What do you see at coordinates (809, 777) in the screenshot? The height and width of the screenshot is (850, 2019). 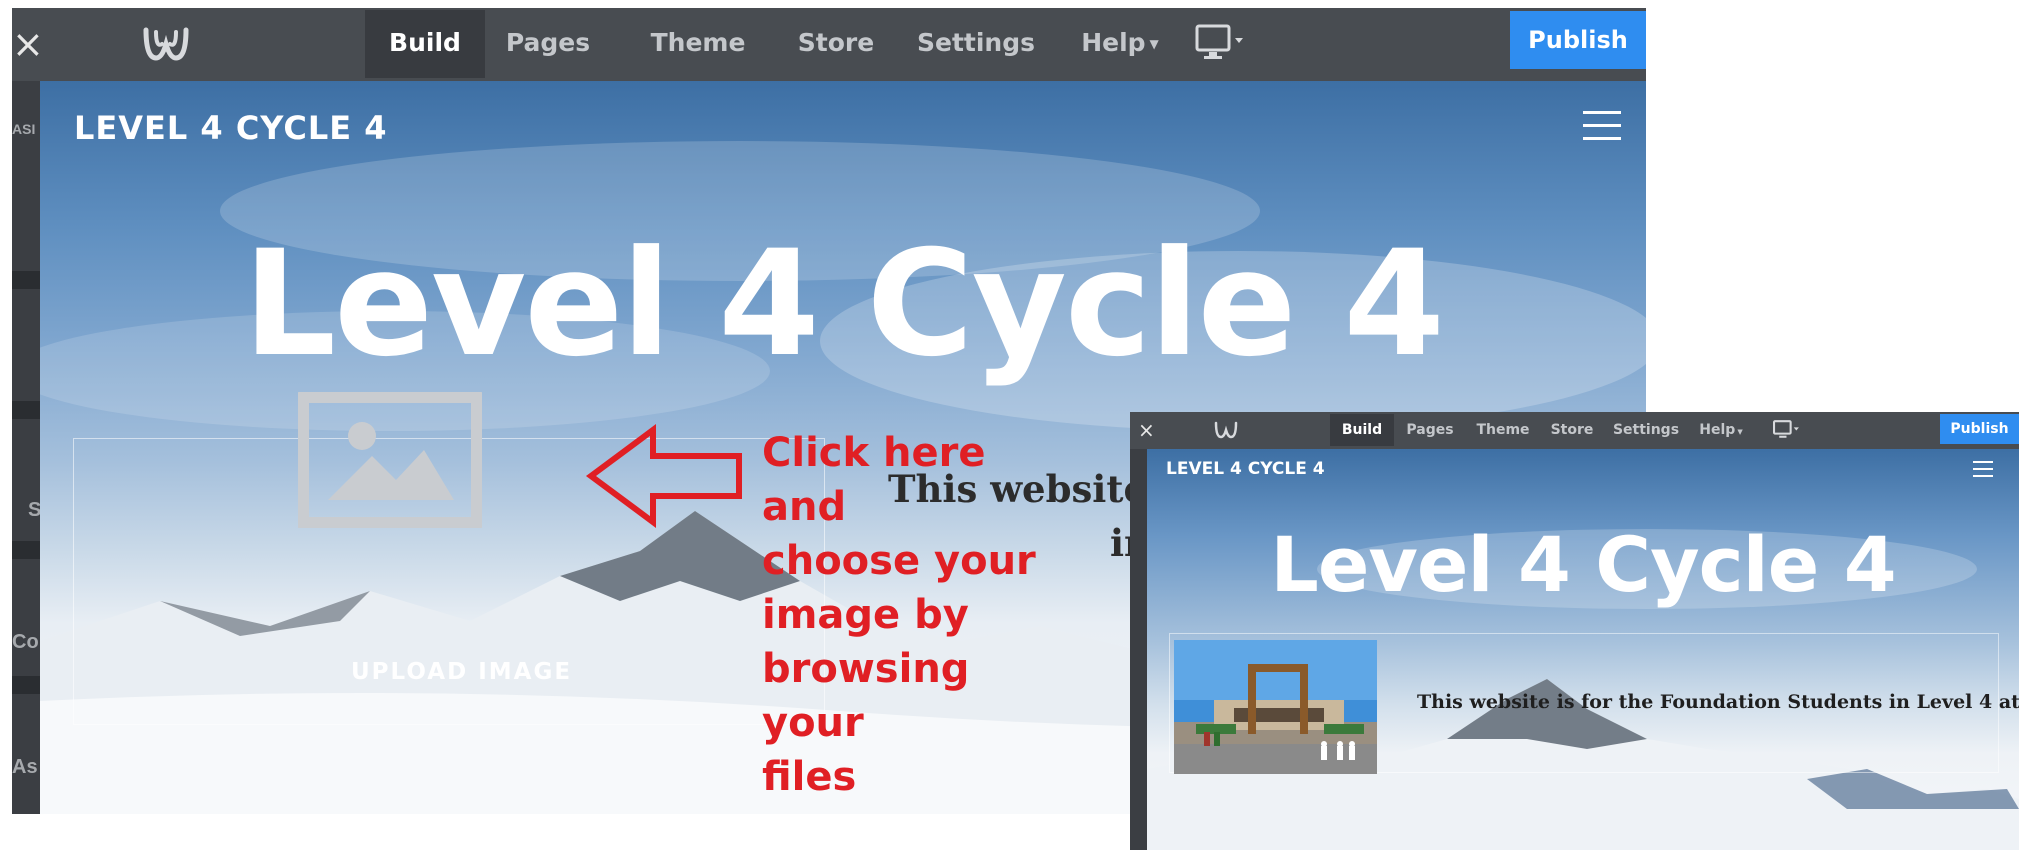 I see `instruction-line: files` at bounding box center [809, 777].